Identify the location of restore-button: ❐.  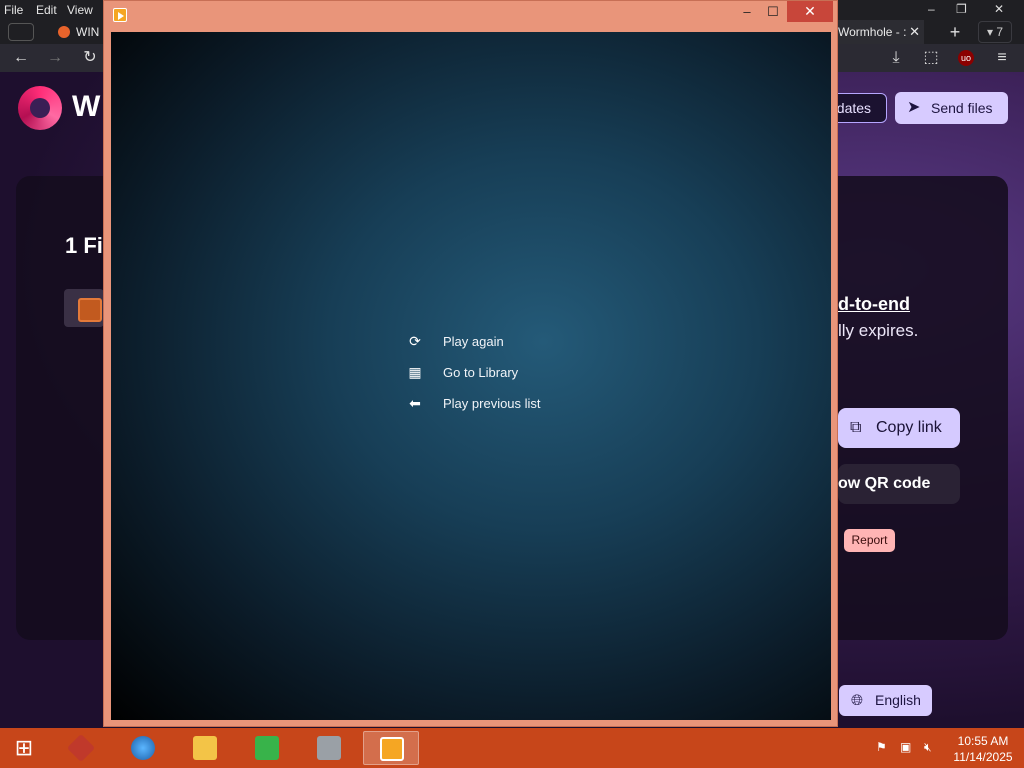
(961, 9).